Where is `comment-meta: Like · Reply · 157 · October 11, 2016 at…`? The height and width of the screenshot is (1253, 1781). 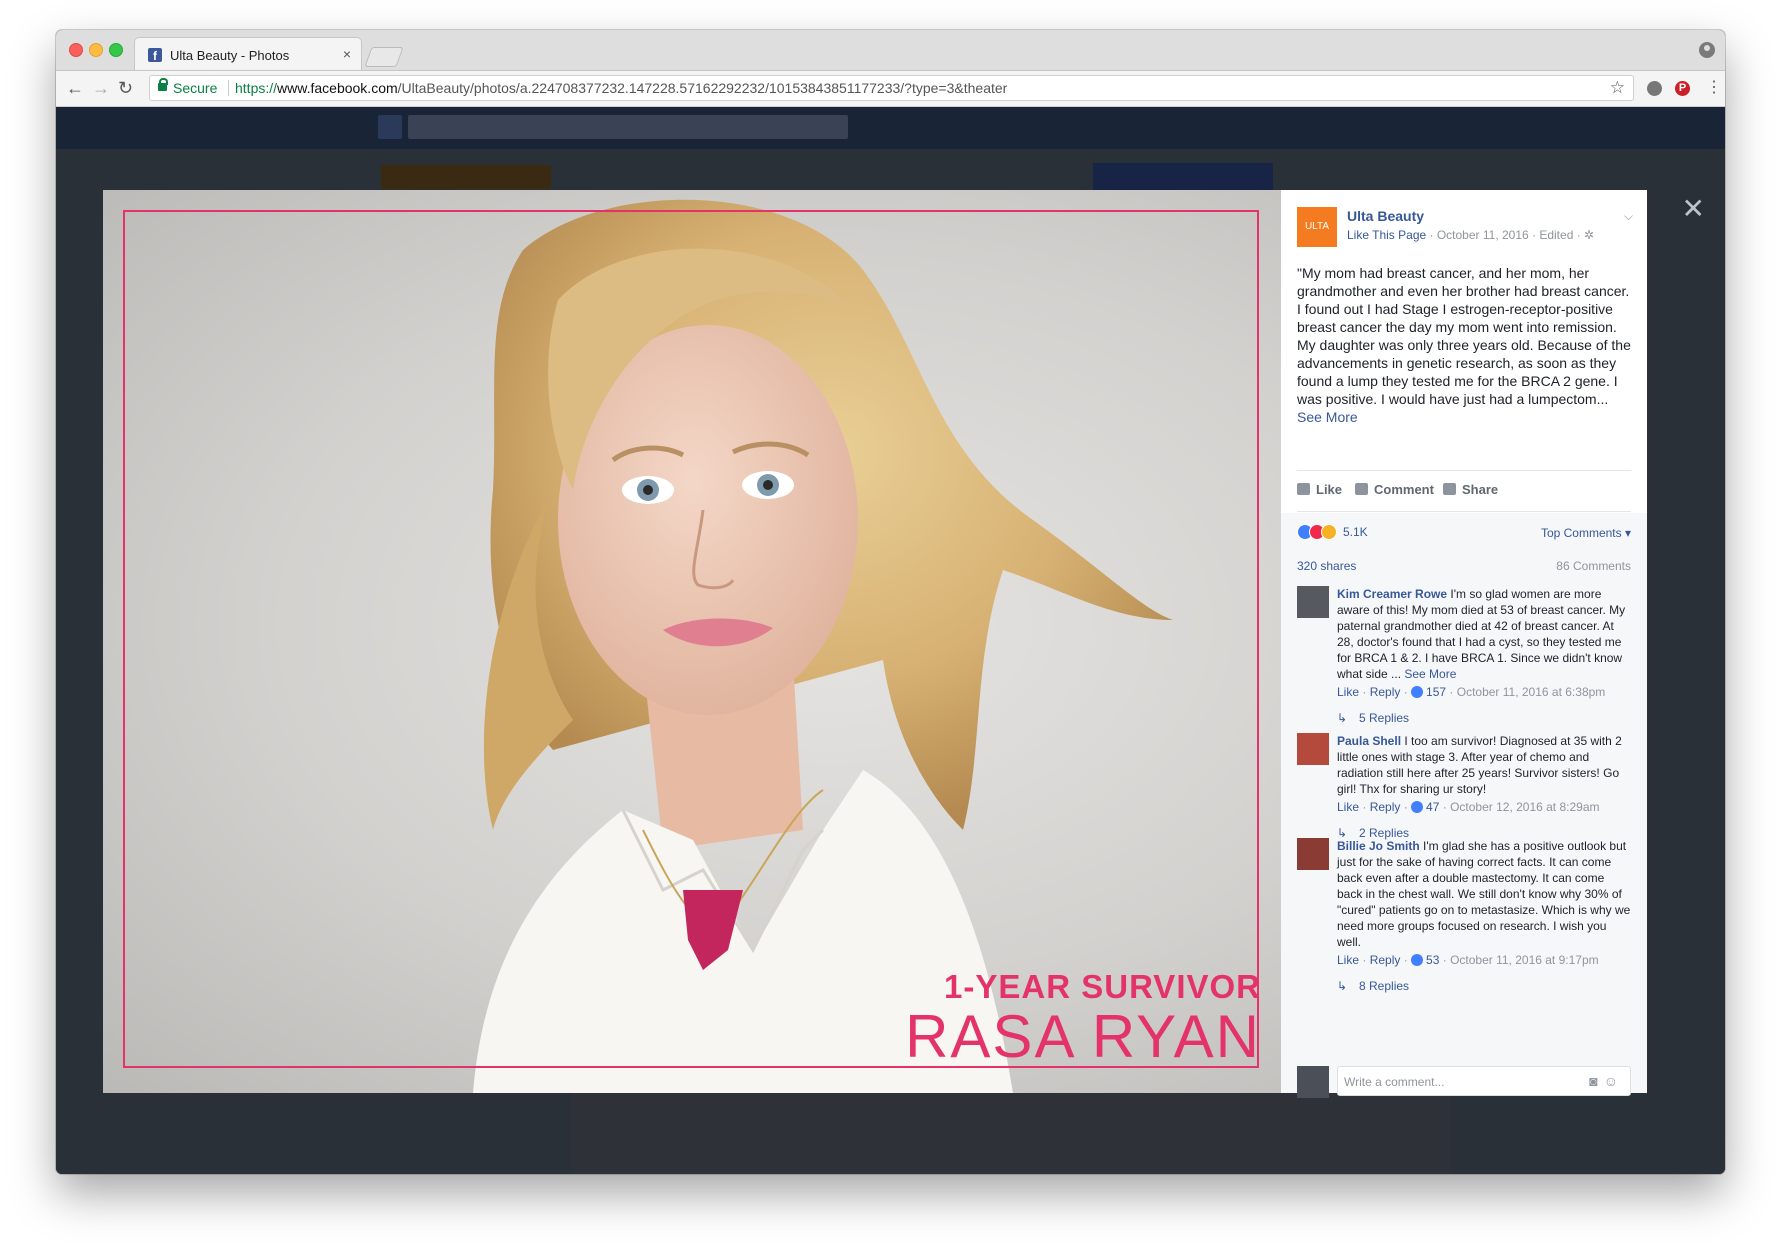
comment-meta: Like · Reply · 157 · October 11, 2016 at… is located at coordinates (1471, 692).